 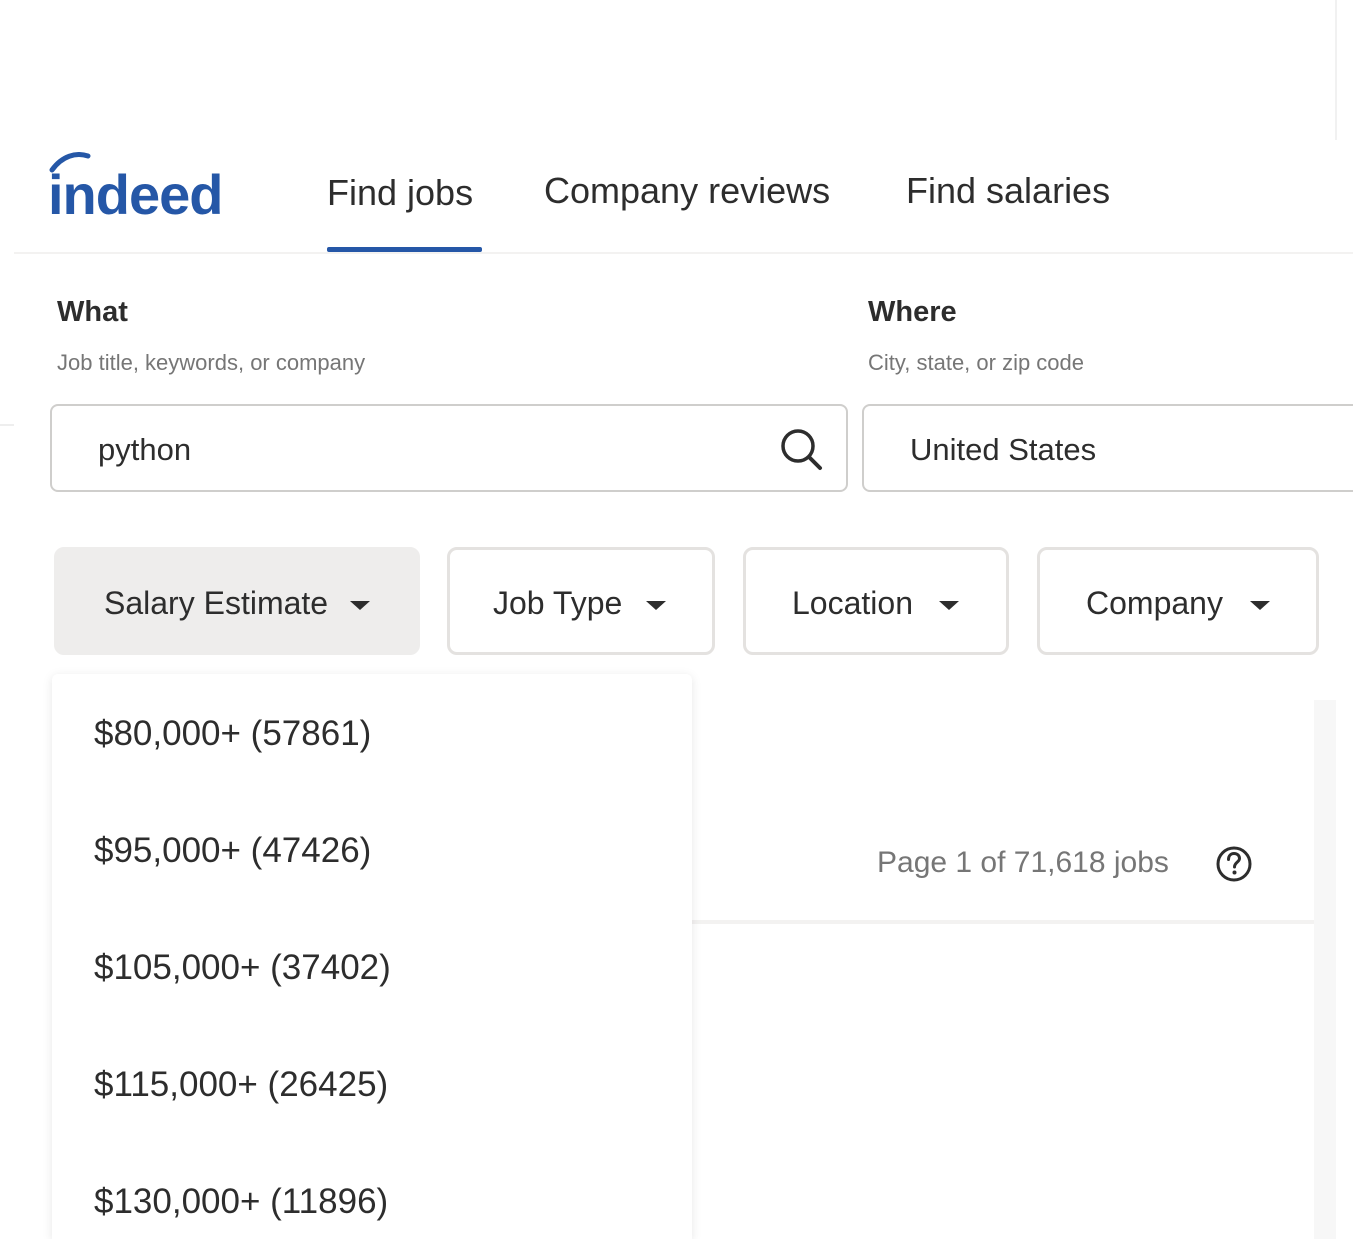 What do you see at coordinates (216, 603) in the screenshot?
I see `filter-label: Salary Estimate` at bounding box center [216, 603].